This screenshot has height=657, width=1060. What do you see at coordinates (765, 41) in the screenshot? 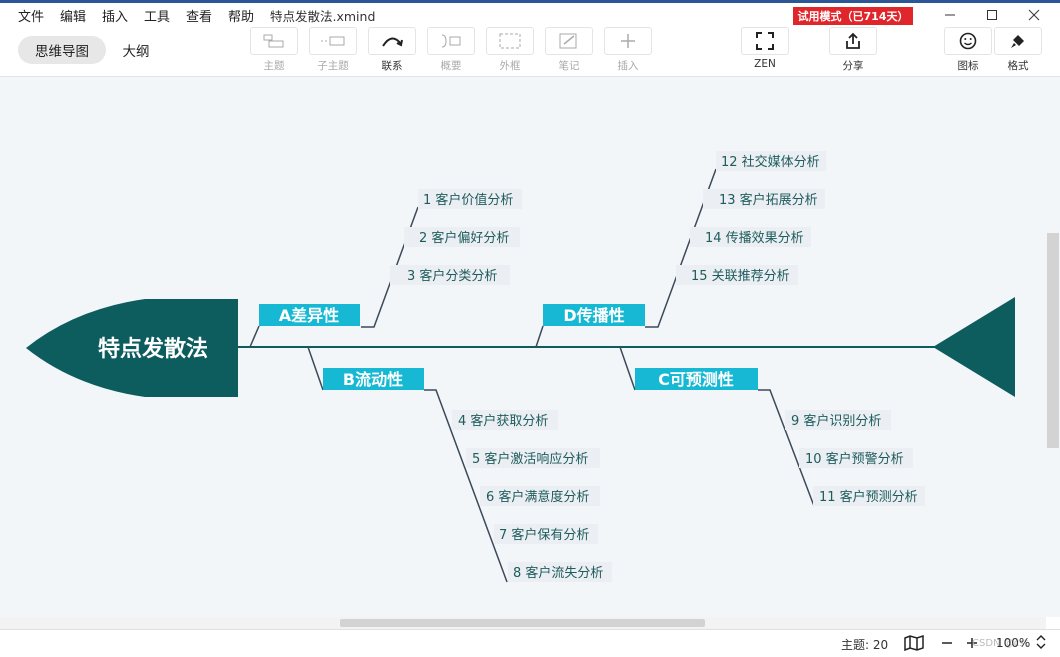
I see `fullscreen-icon` at bounding box center [765, 41].